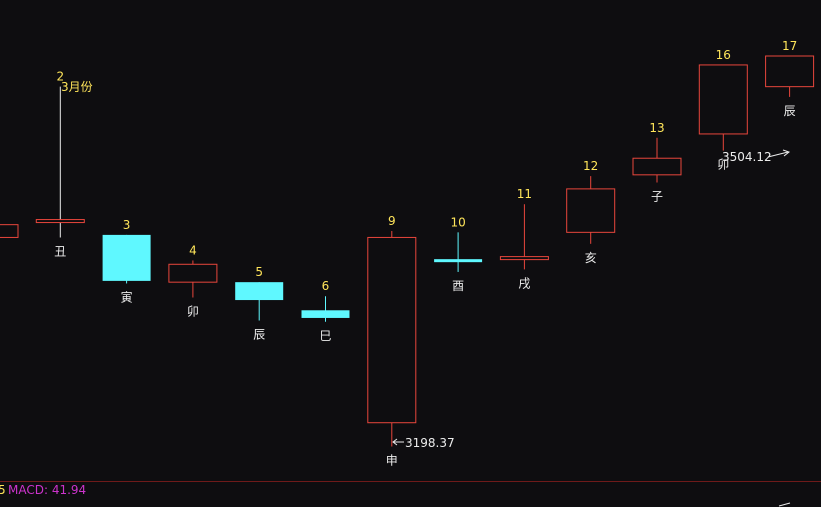 The image size is (821, 507). Describe the element at coordinates (326, 286) in the screenshot. I see `candle-day-label: 6` at that location.